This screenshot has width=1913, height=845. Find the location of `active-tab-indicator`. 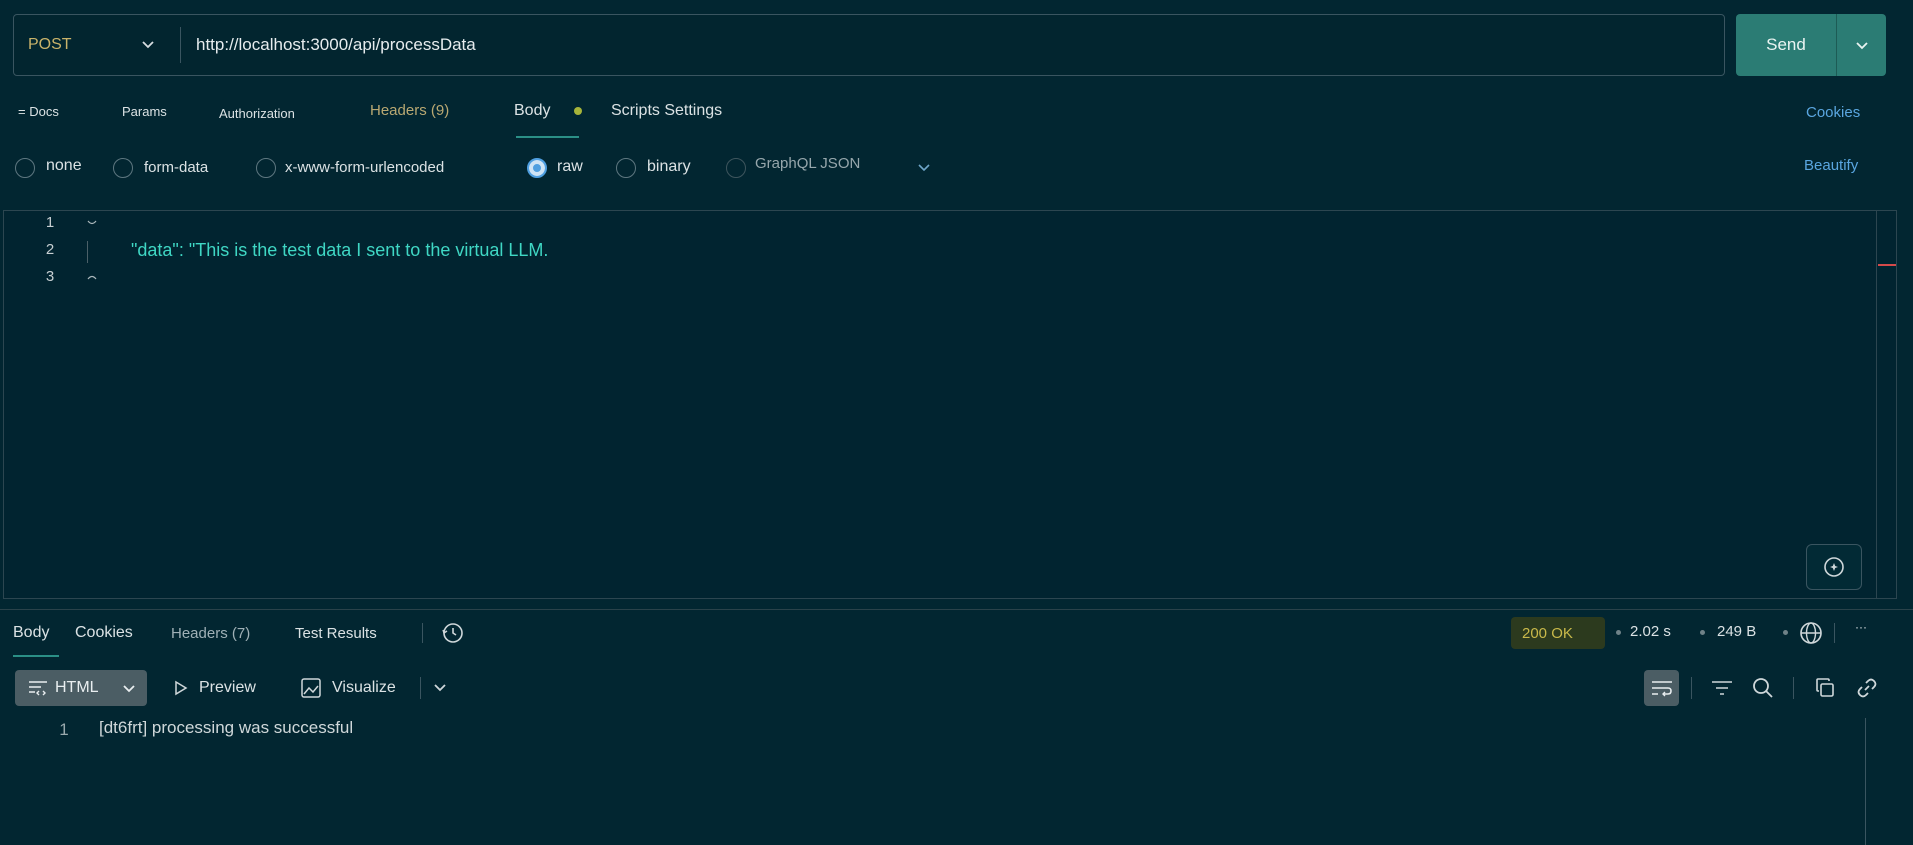

active-tab-indicator is located at coordinates (547, 137).